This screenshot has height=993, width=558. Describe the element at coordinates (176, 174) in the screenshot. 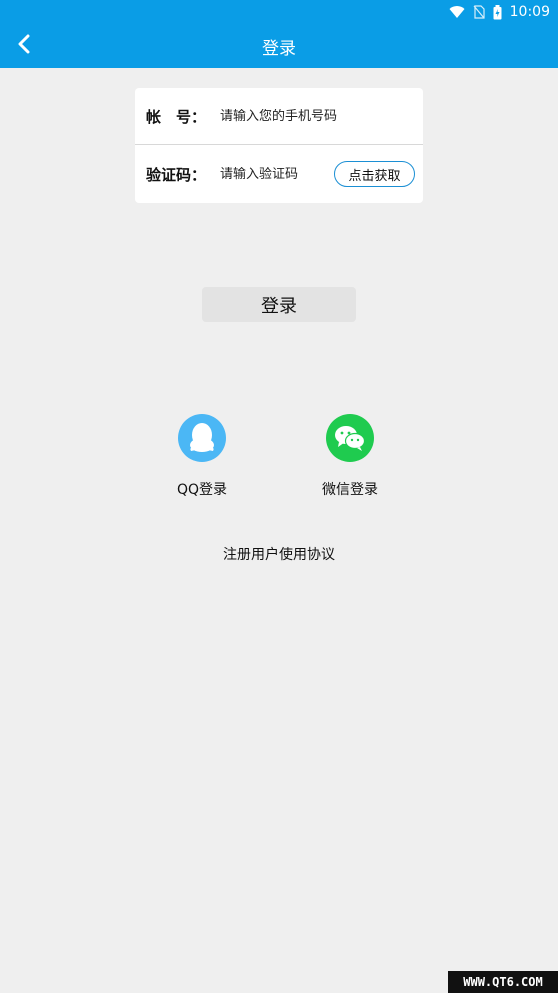

I see `code-label: 验证码：` at that location.